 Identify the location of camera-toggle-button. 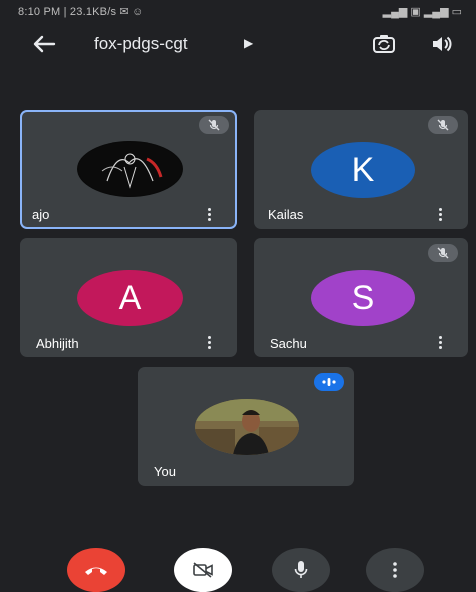
(203, 570).